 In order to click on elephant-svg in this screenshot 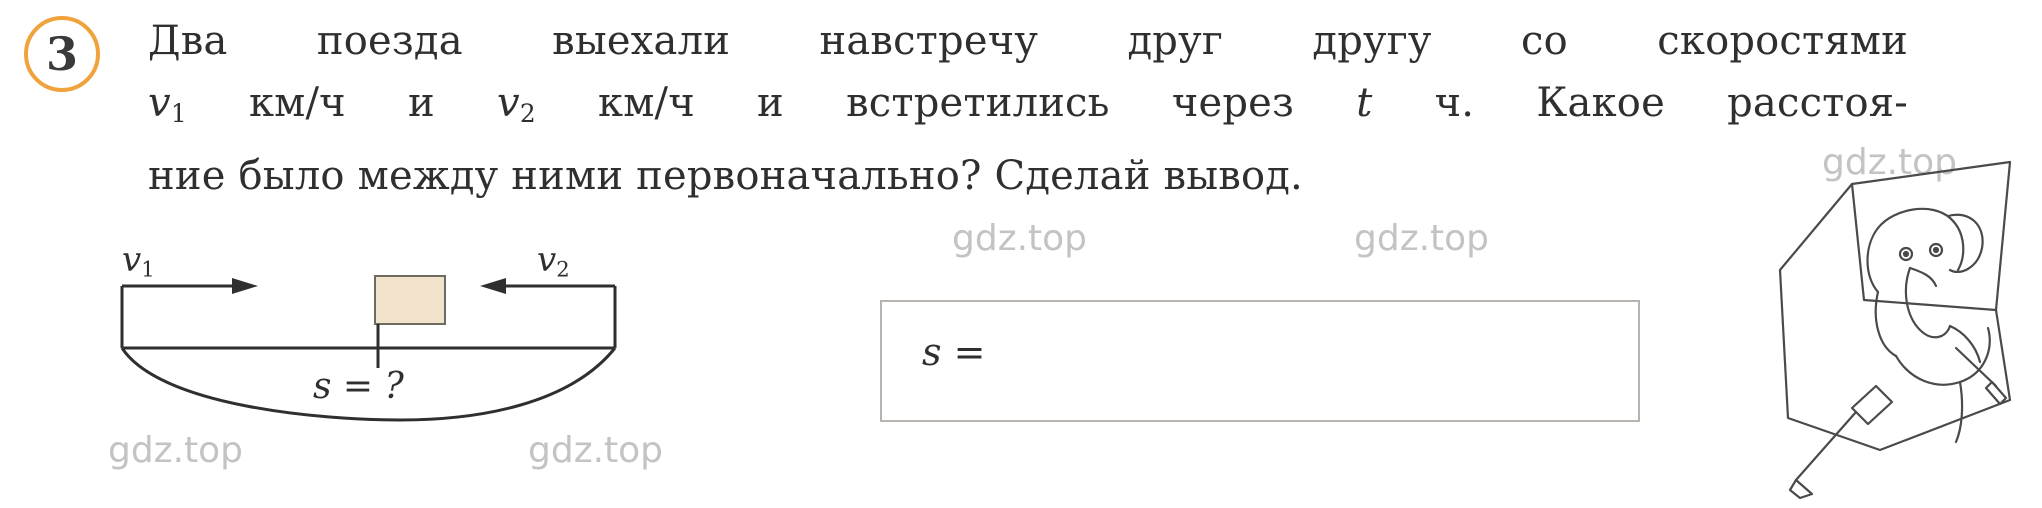, I will do `click(1895, 330)`.